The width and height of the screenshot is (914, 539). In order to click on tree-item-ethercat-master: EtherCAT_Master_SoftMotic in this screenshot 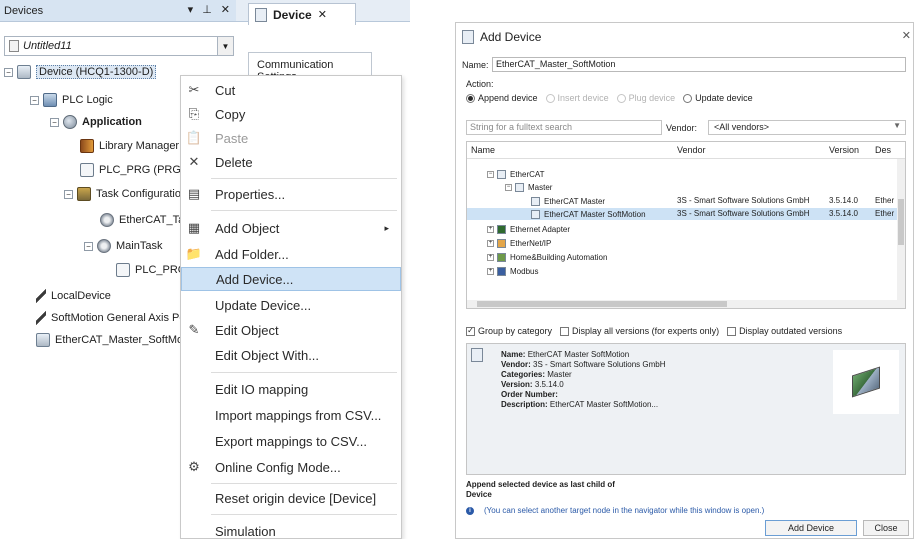, I will do `click(115, 340)`.